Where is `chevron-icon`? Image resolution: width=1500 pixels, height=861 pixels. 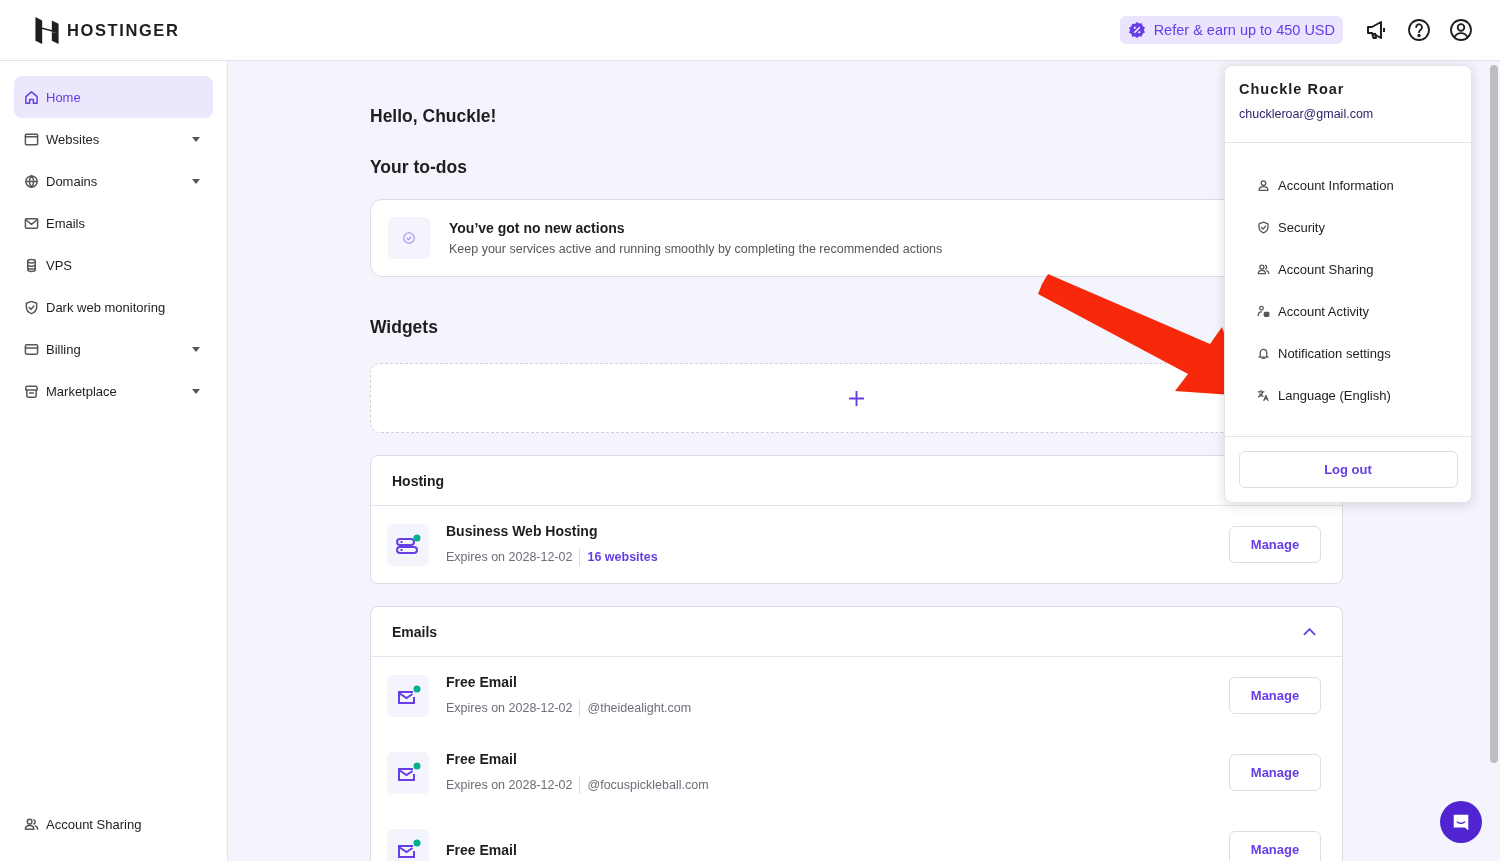 chevron-icon is located at coordinates (1309, 631).